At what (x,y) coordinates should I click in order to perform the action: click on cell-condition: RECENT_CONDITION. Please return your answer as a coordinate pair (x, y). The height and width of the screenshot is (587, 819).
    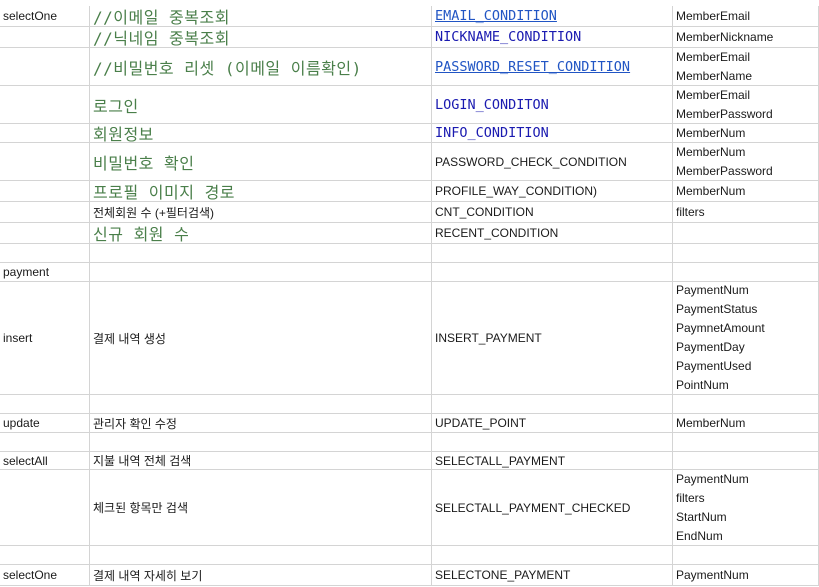
    Looking at the image, I should click on (552, 233).